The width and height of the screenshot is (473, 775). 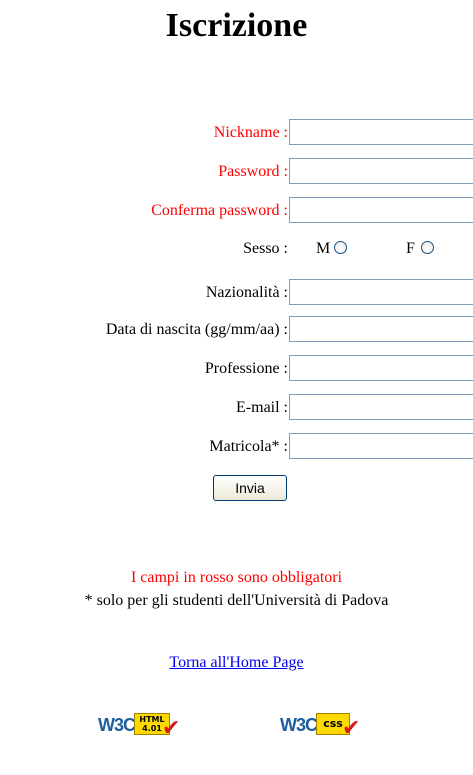 I want to click on matricola-row: Matricola* :, so click(x=236, y=447).